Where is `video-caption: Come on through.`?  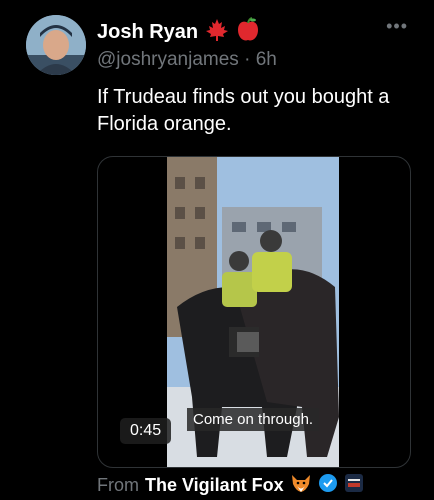
video-caption: Come on through. is located at coordinates (253, 419).